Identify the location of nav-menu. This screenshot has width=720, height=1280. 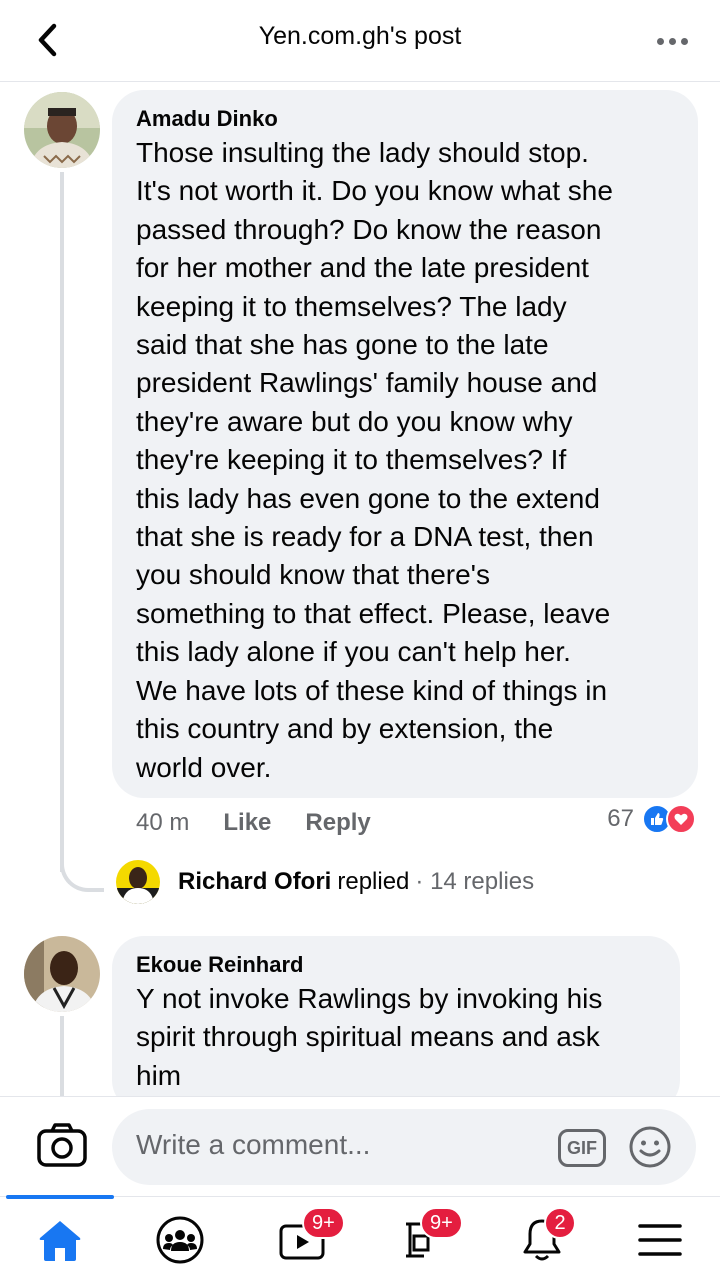
(660, 1240).